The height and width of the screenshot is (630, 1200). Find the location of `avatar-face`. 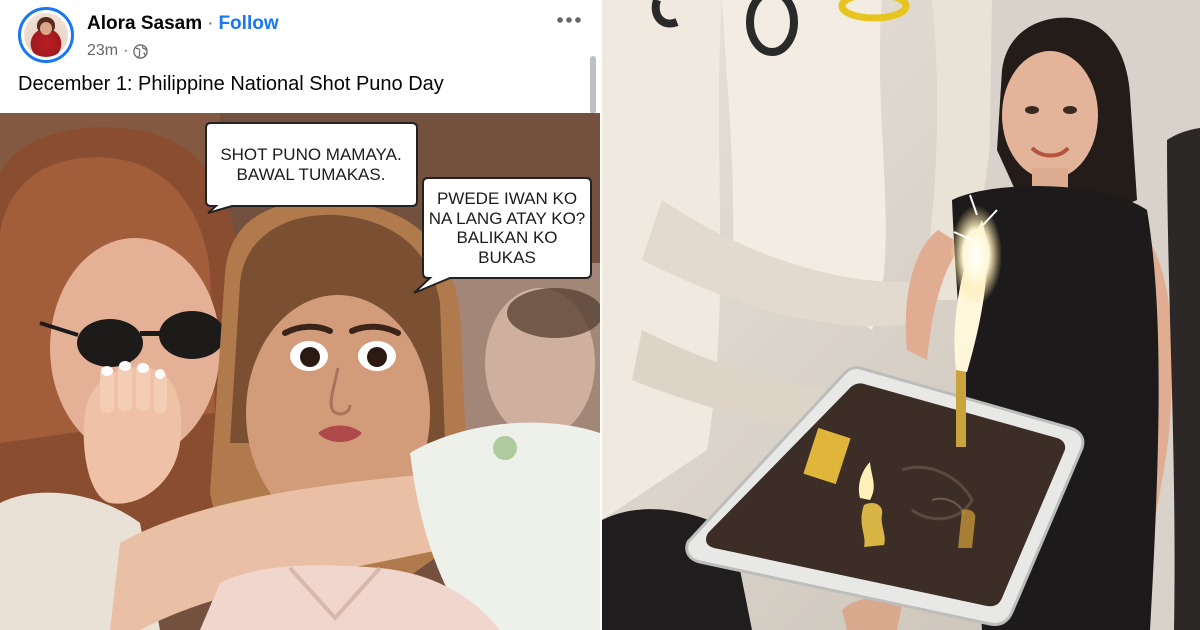

avatar-face is located at coordinates (46, 28).